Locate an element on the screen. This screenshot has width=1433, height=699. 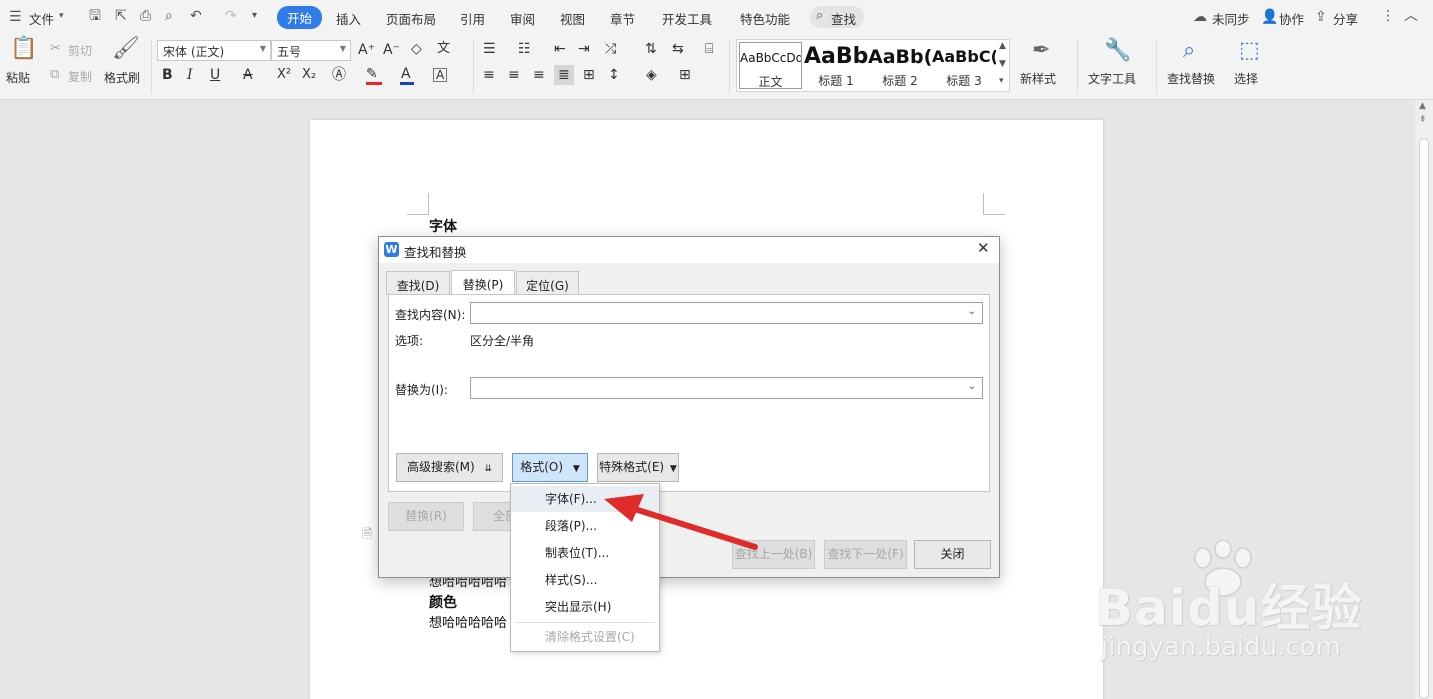
scroll-up-icon: ▲ is located at coordinates (1002, 46).